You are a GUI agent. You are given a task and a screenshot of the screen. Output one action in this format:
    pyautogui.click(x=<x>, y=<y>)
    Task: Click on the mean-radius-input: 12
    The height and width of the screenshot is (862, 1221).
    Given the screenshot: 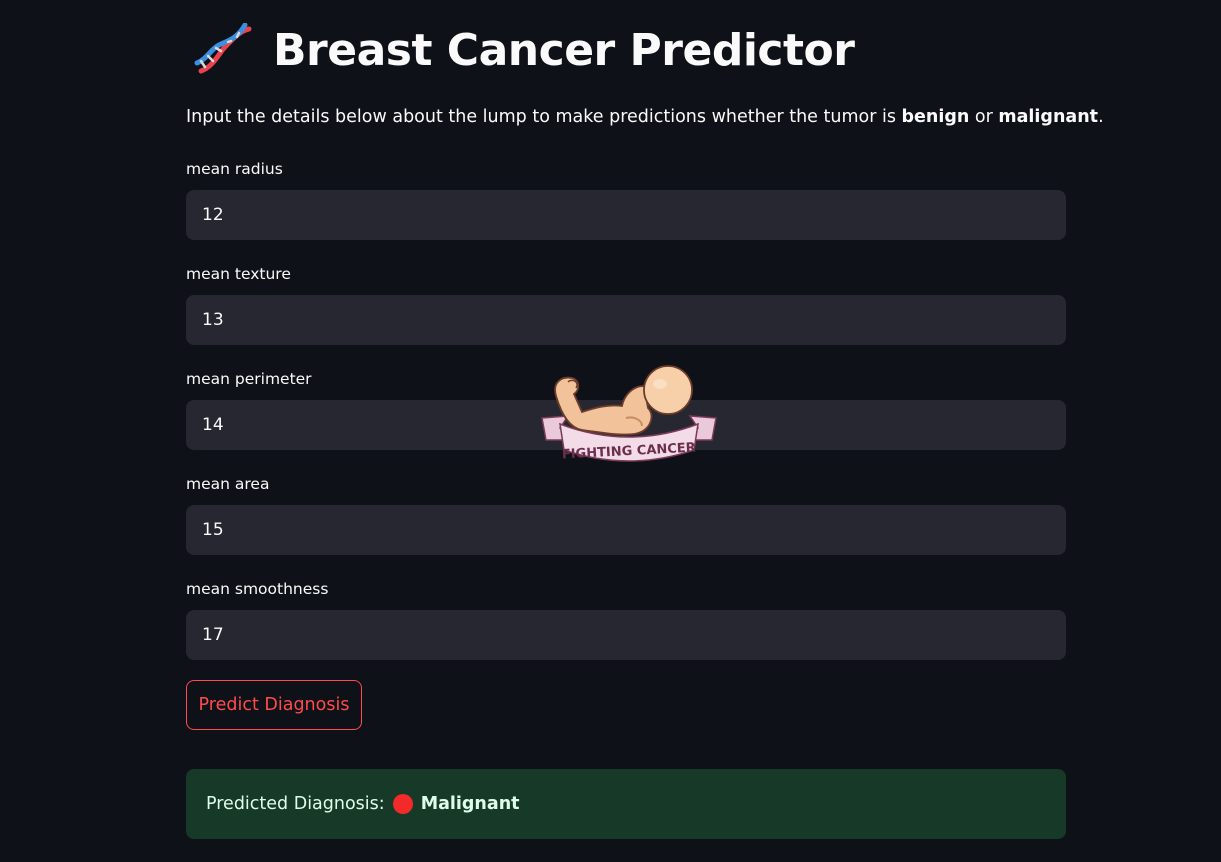 What is the action you would take?
    pyautogui.click(x=626, y=215)
    